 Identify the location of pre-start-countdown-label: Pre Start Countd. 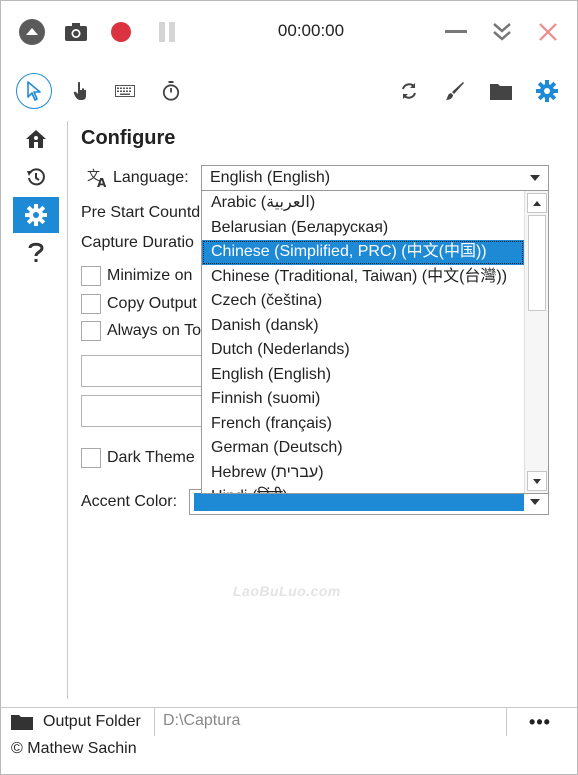
(141, 212).